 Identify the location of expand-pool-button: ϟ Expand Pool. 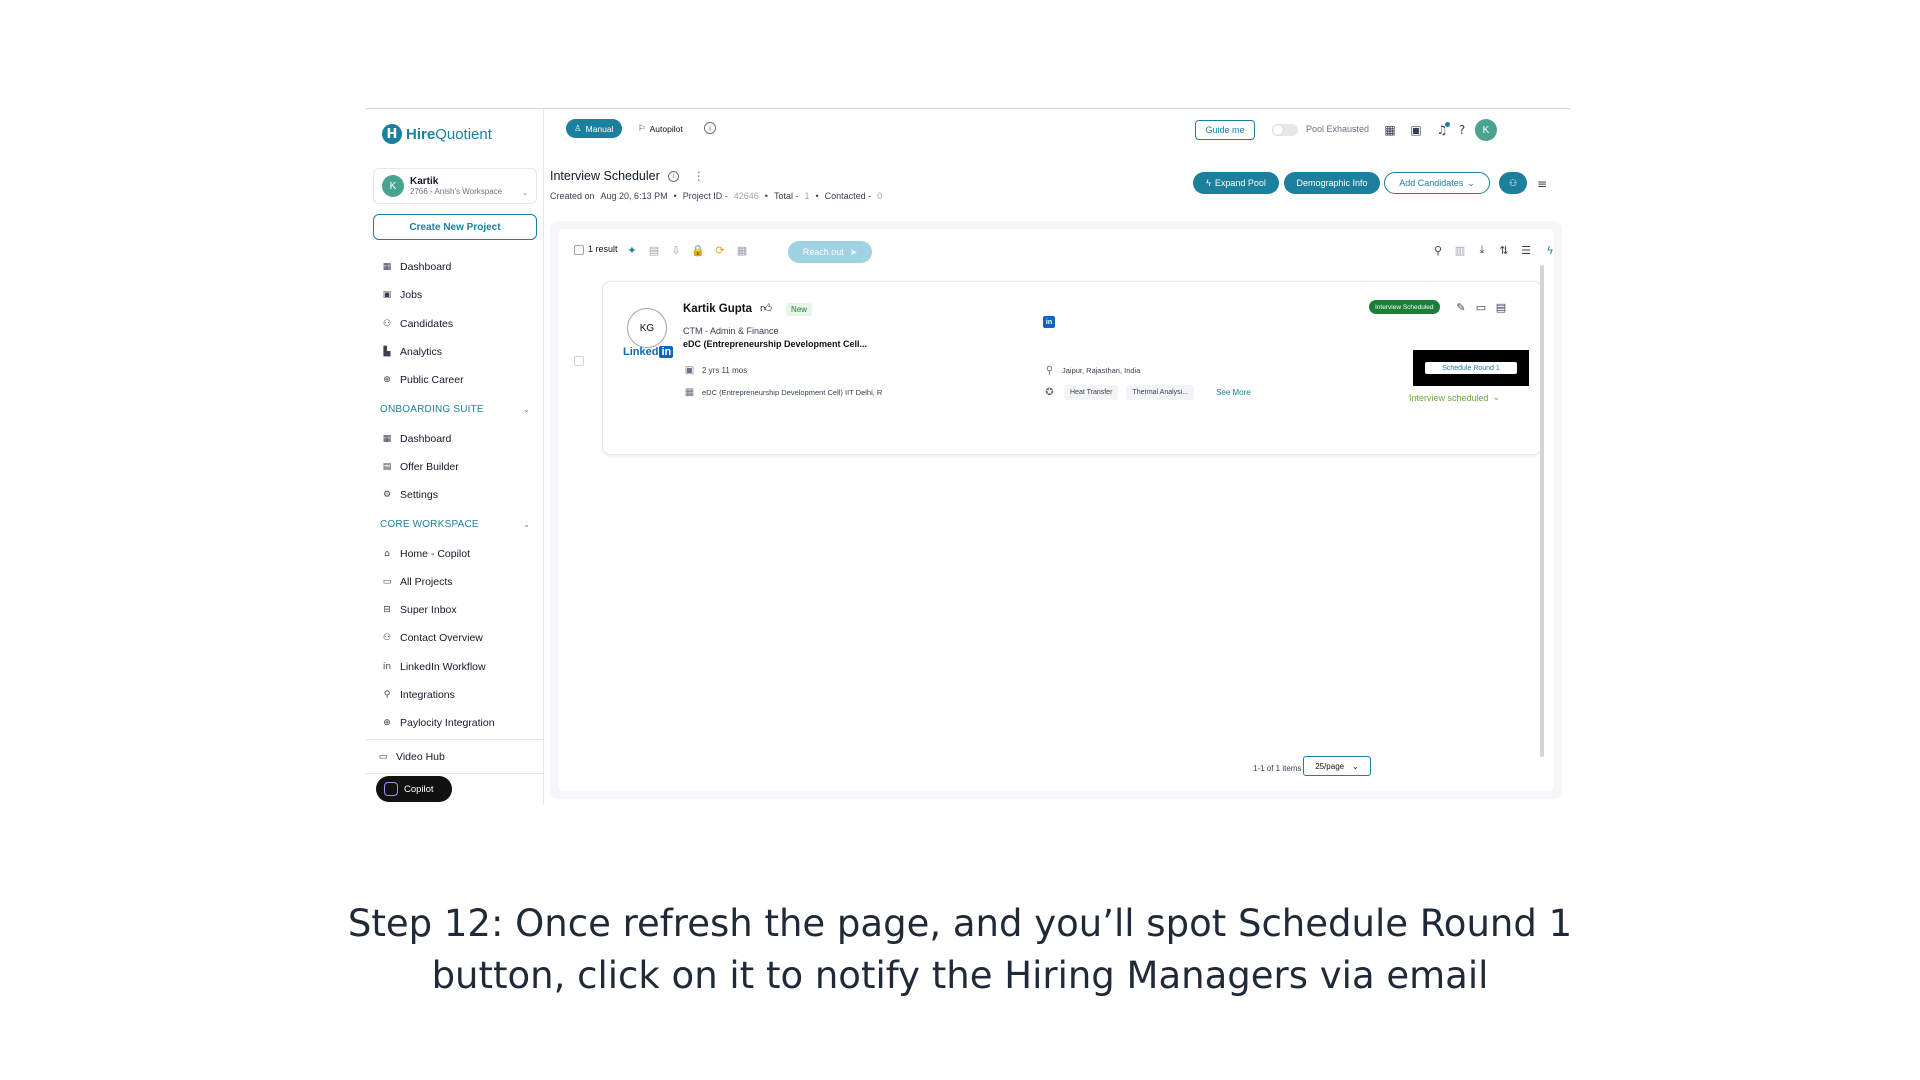
(1236, 183).